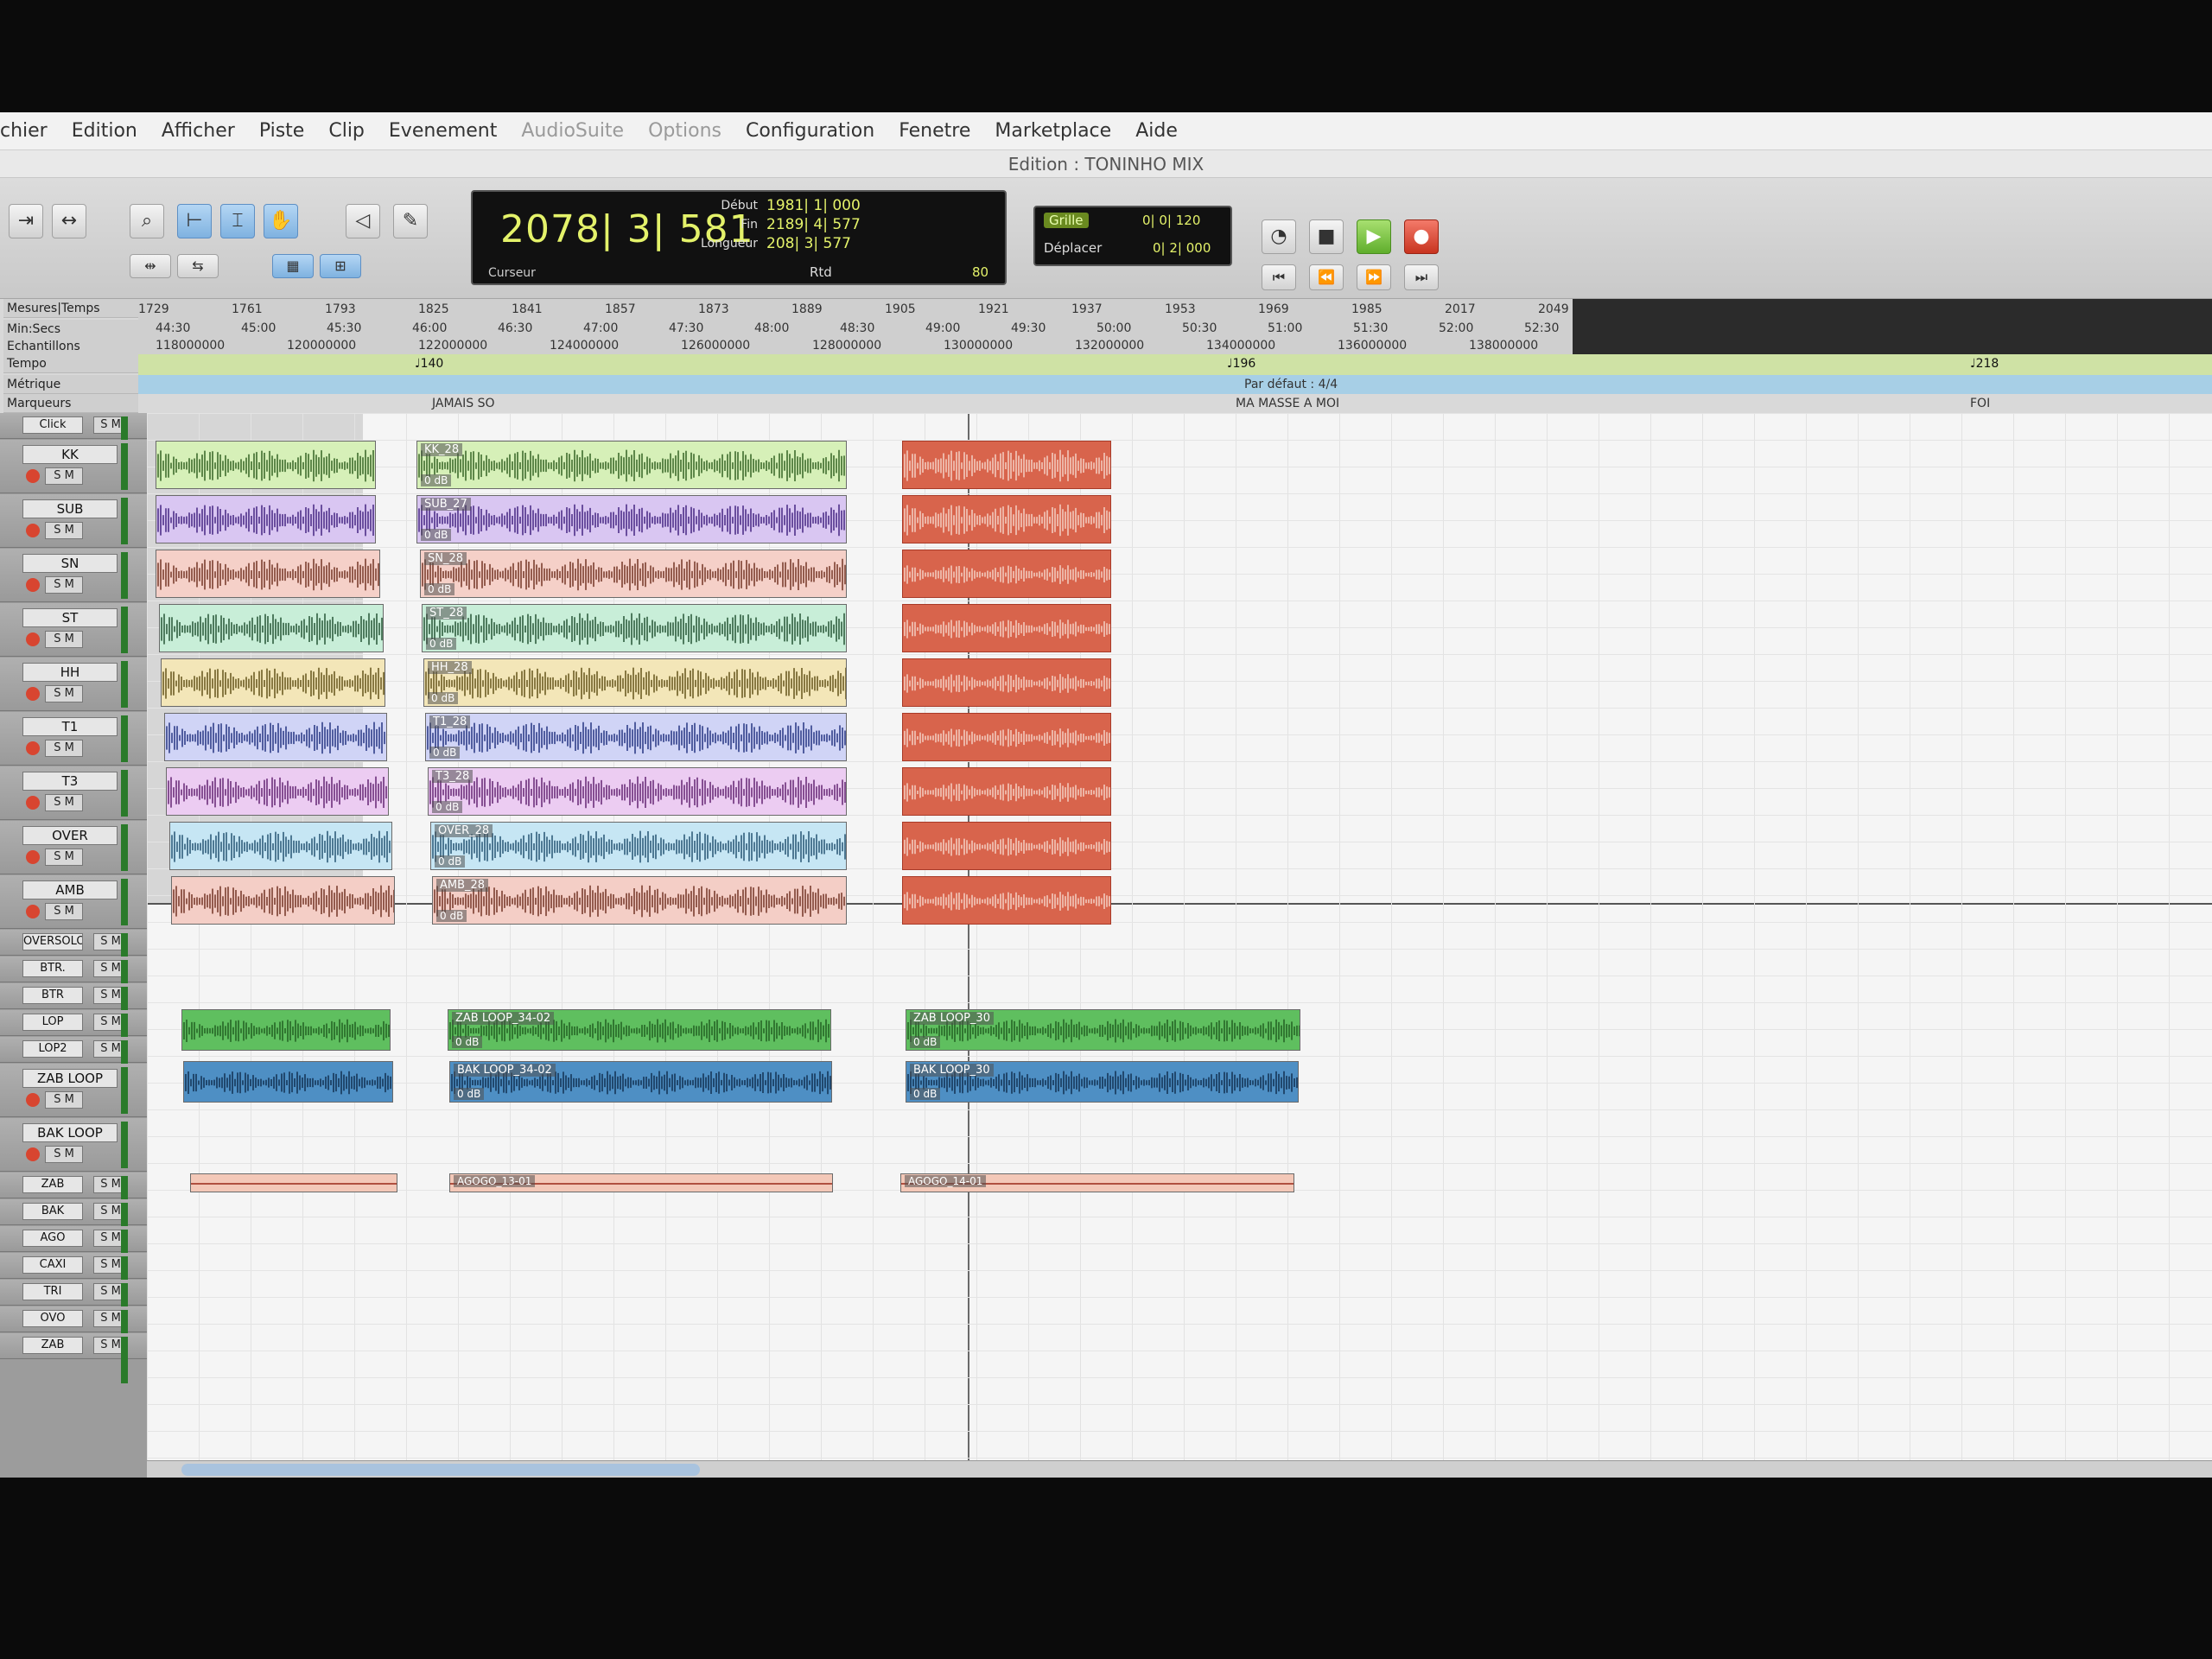 Image resolution: width=2212 pixels, height=1659 pixels. Describe the element at coordinates (637, 791) in the screenshot. I see `audio-clip: T3_28 0 dB` at that location.